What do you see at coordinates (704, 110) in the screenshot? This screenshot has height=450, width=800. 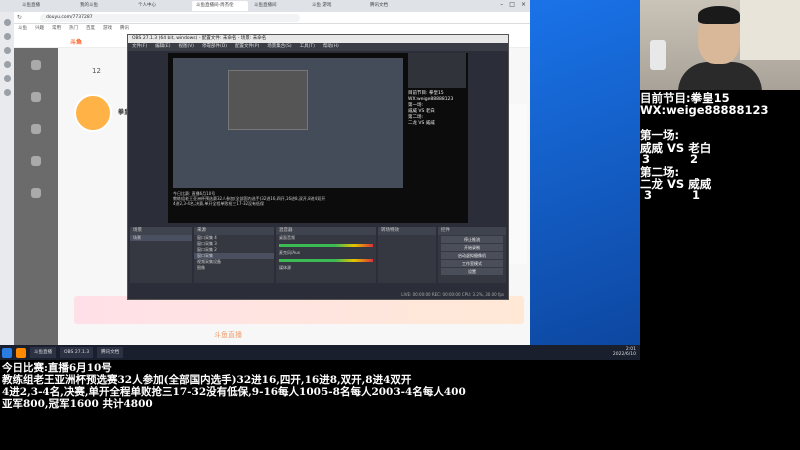 I see `wx-contact: WX:weige88888123` at bounding box center [704, 110].